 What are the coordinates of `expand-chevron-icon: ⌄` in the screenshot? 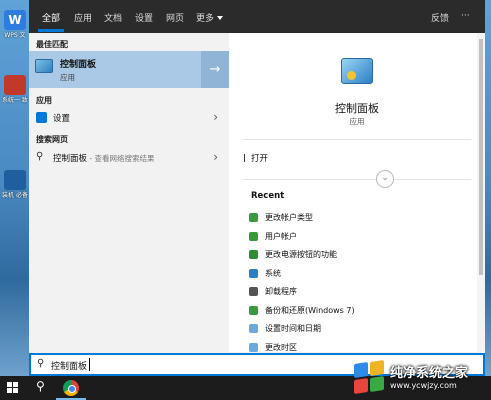 It's located at (385, 179).